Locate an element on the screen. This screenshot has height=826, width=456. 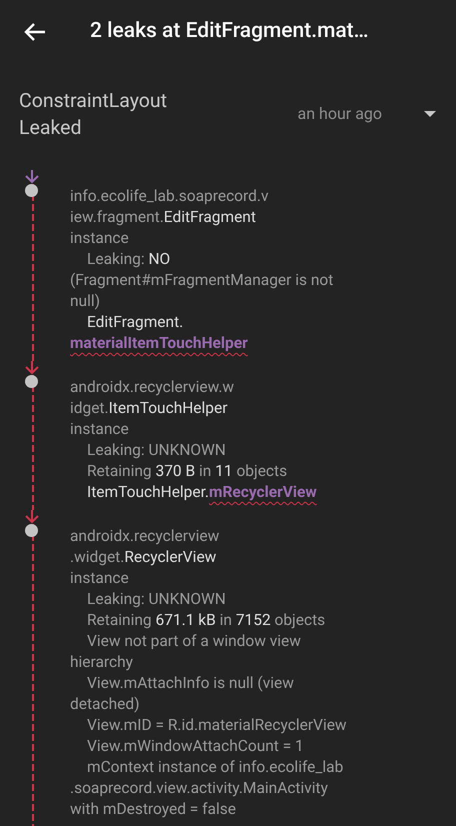
trace-line: info.ecolife_lab.soaprecord.v is located at coordinates (169, 196).